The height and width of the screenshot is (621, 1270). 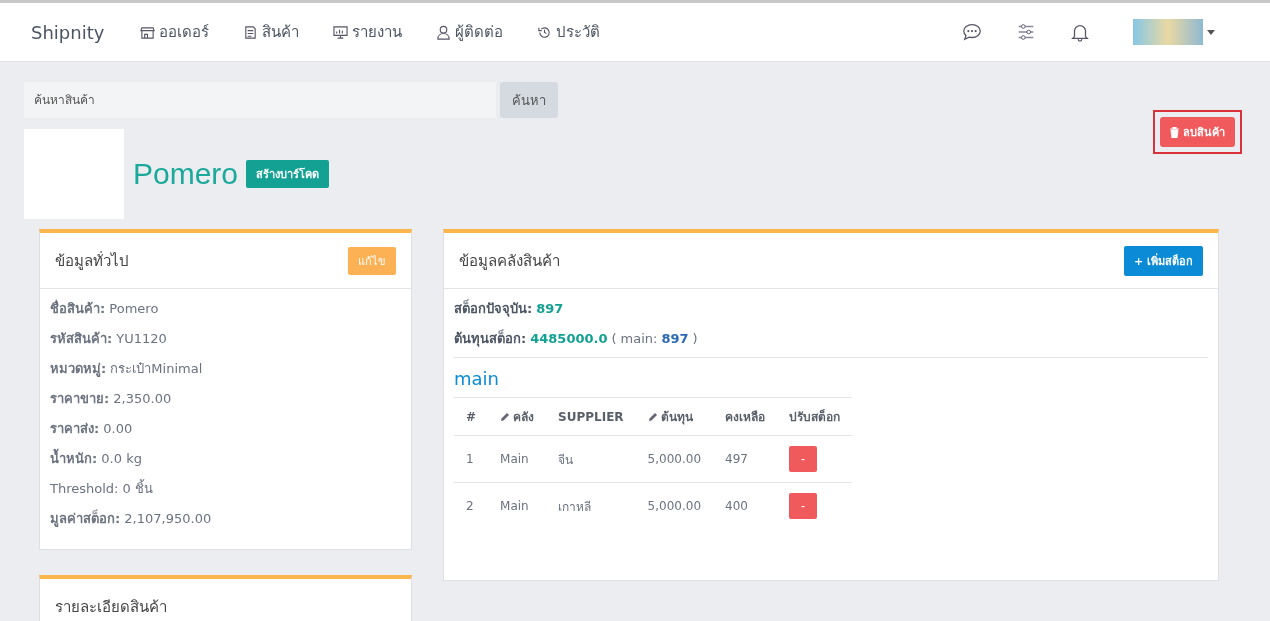 I want to click on info-field: Threshold: 0 ชิ้น, so click(x=225, y=492).